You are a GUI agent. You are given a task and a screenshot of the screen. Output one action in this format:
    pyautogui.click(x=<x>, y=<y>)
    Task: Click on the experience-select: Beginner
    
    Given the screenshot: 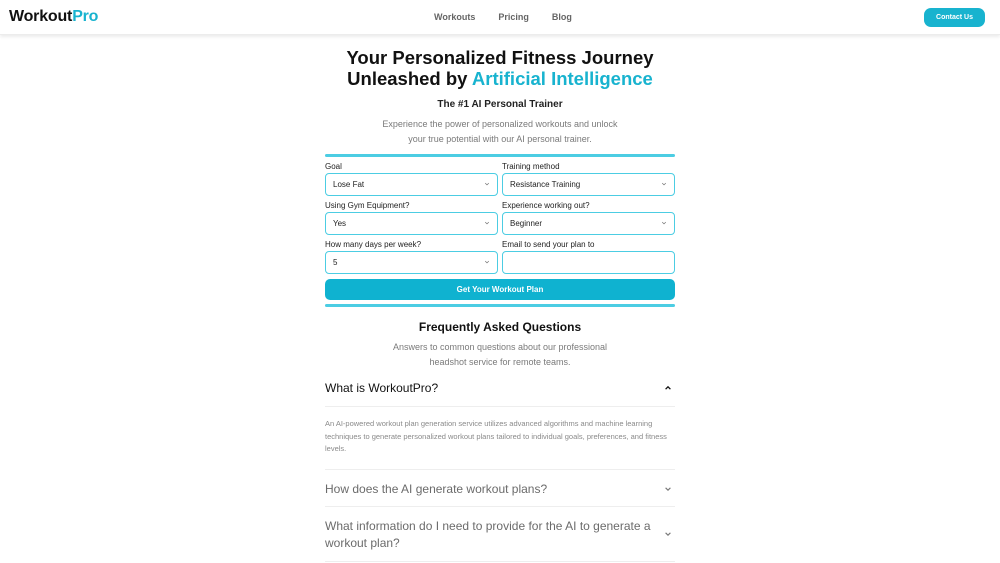 What is the action you would take?
    pyautogui.click(x=588, y=223)
    